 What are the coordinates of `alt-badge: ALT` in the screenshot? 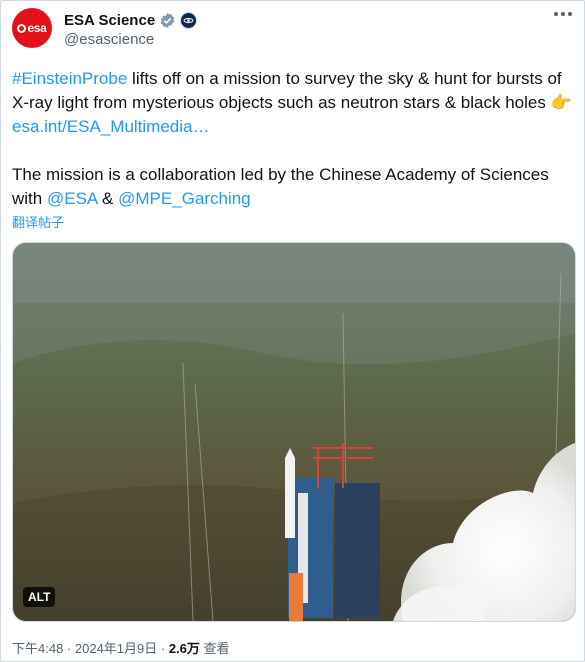 It's located at (39, 597).